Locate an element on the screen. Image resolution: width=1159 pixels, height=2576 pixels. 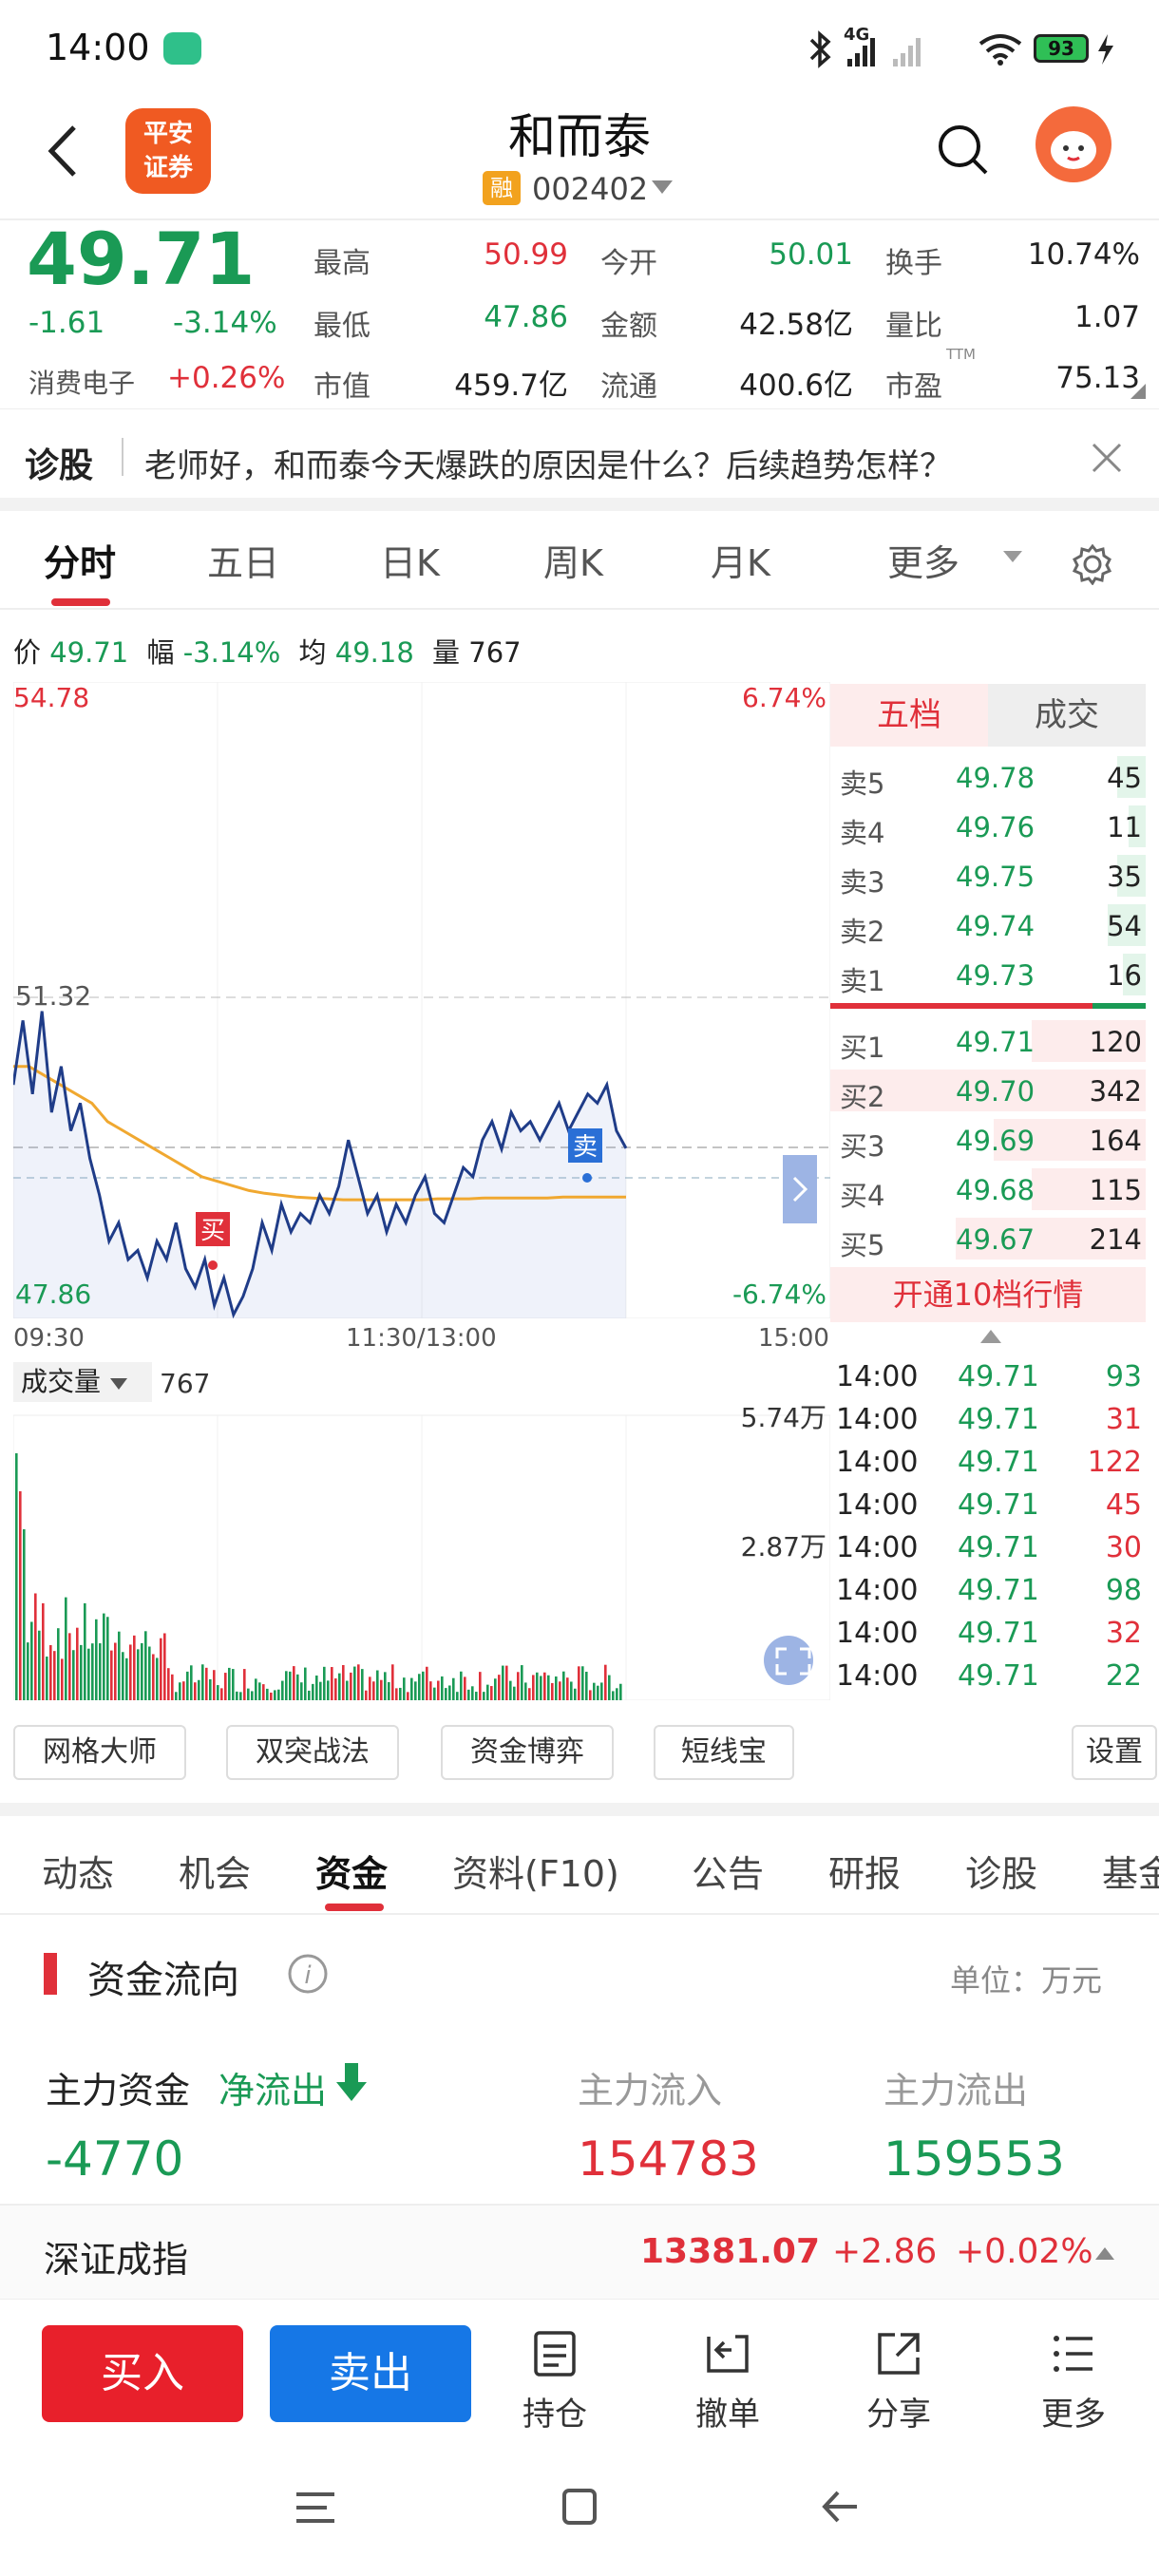
tool-button: 短线宝 is located at coordinates (724, 1752).